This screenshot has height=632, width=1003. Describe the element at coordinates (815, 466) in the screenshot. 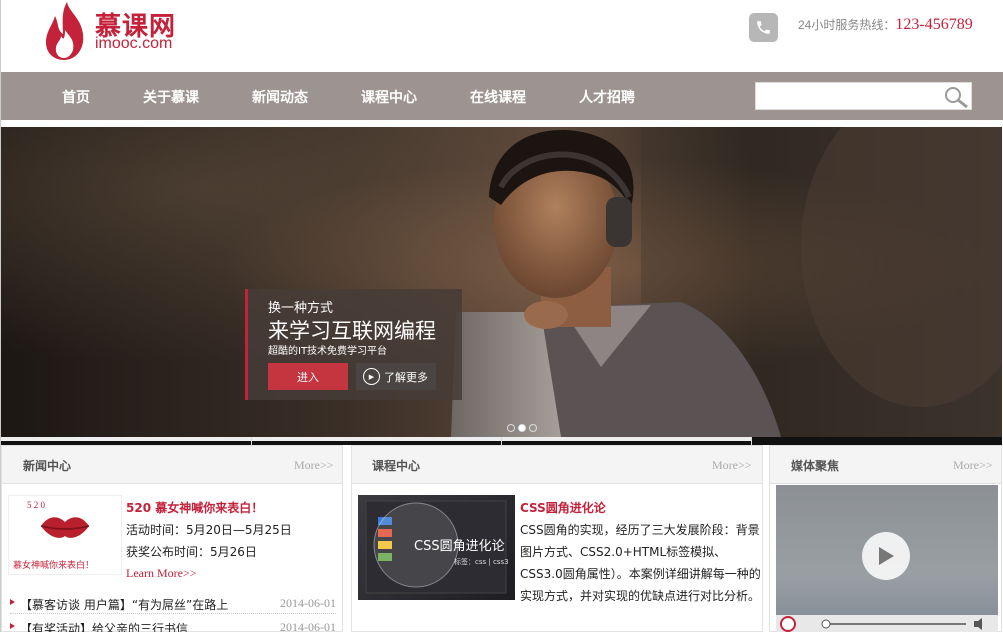

I see `media-panel-title: 媒体聚焦` at that location.